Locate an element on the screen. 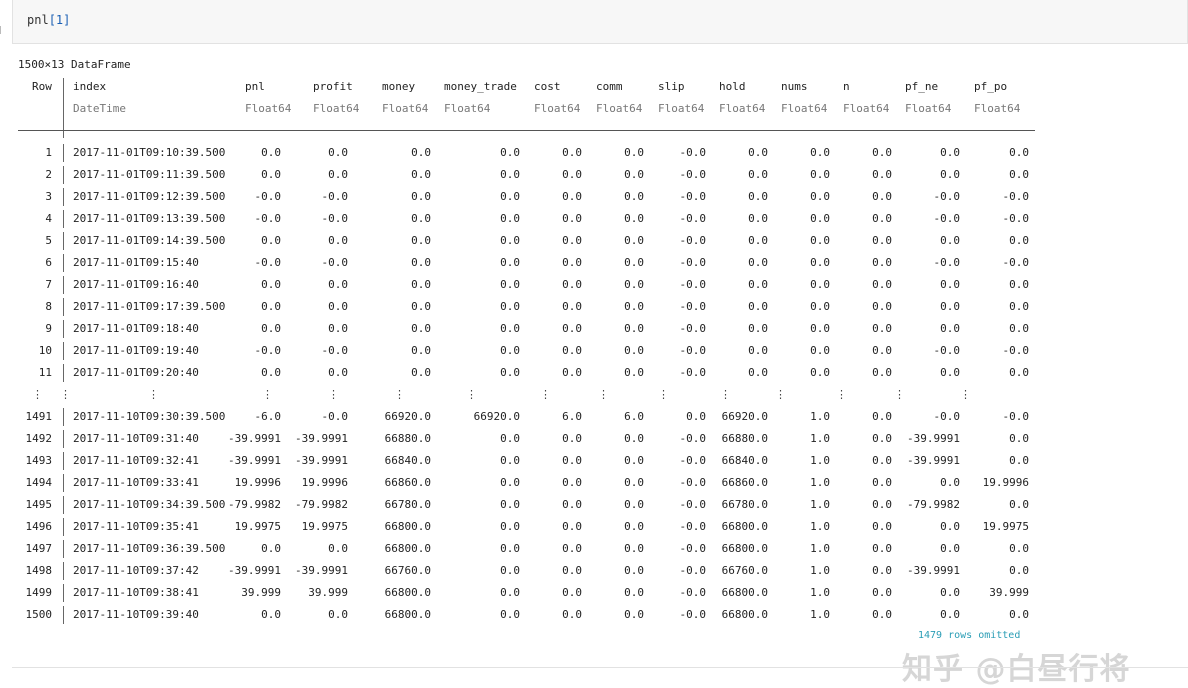 Image resolution: width=1188 pixels, height=688 pixels. code-index: [1] is located at coordinates (59, 20).